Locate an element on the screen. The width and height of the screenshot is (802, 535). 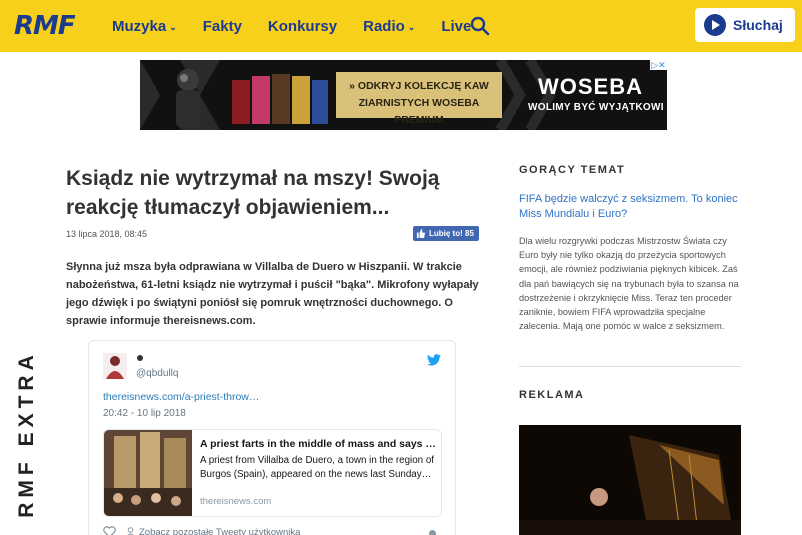
more-tweets-link: Zobacz pozostałe Tweety użytkownika is located at coordinates (219, 531).